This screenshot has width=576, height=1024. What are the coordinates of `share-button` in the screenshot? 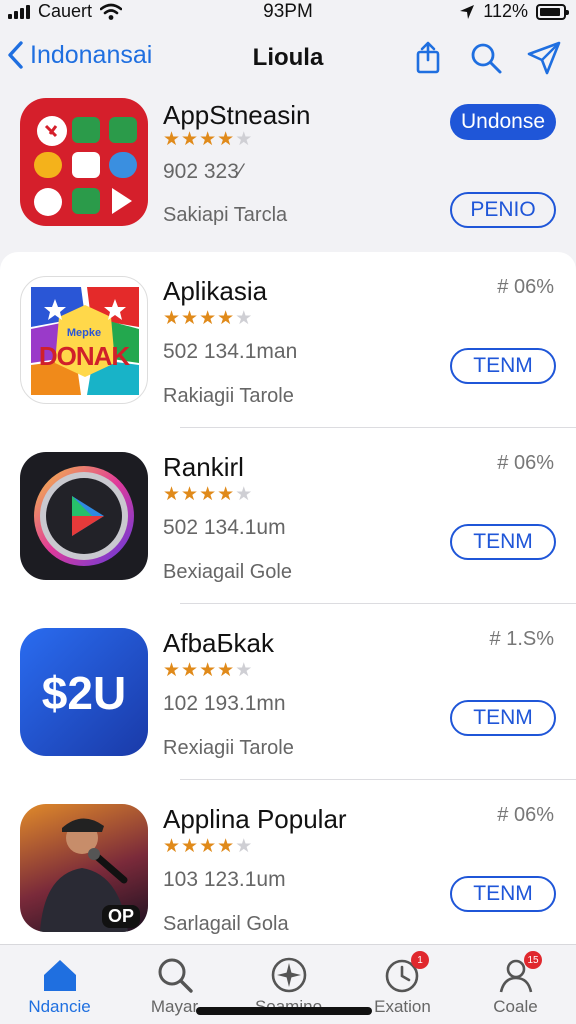 It's located at (428, 58).